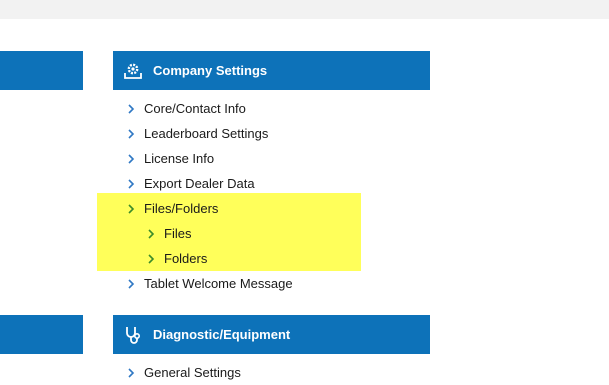 This screenshot has height=385, width=609. I want to click on top-bar, so click(304, 9).